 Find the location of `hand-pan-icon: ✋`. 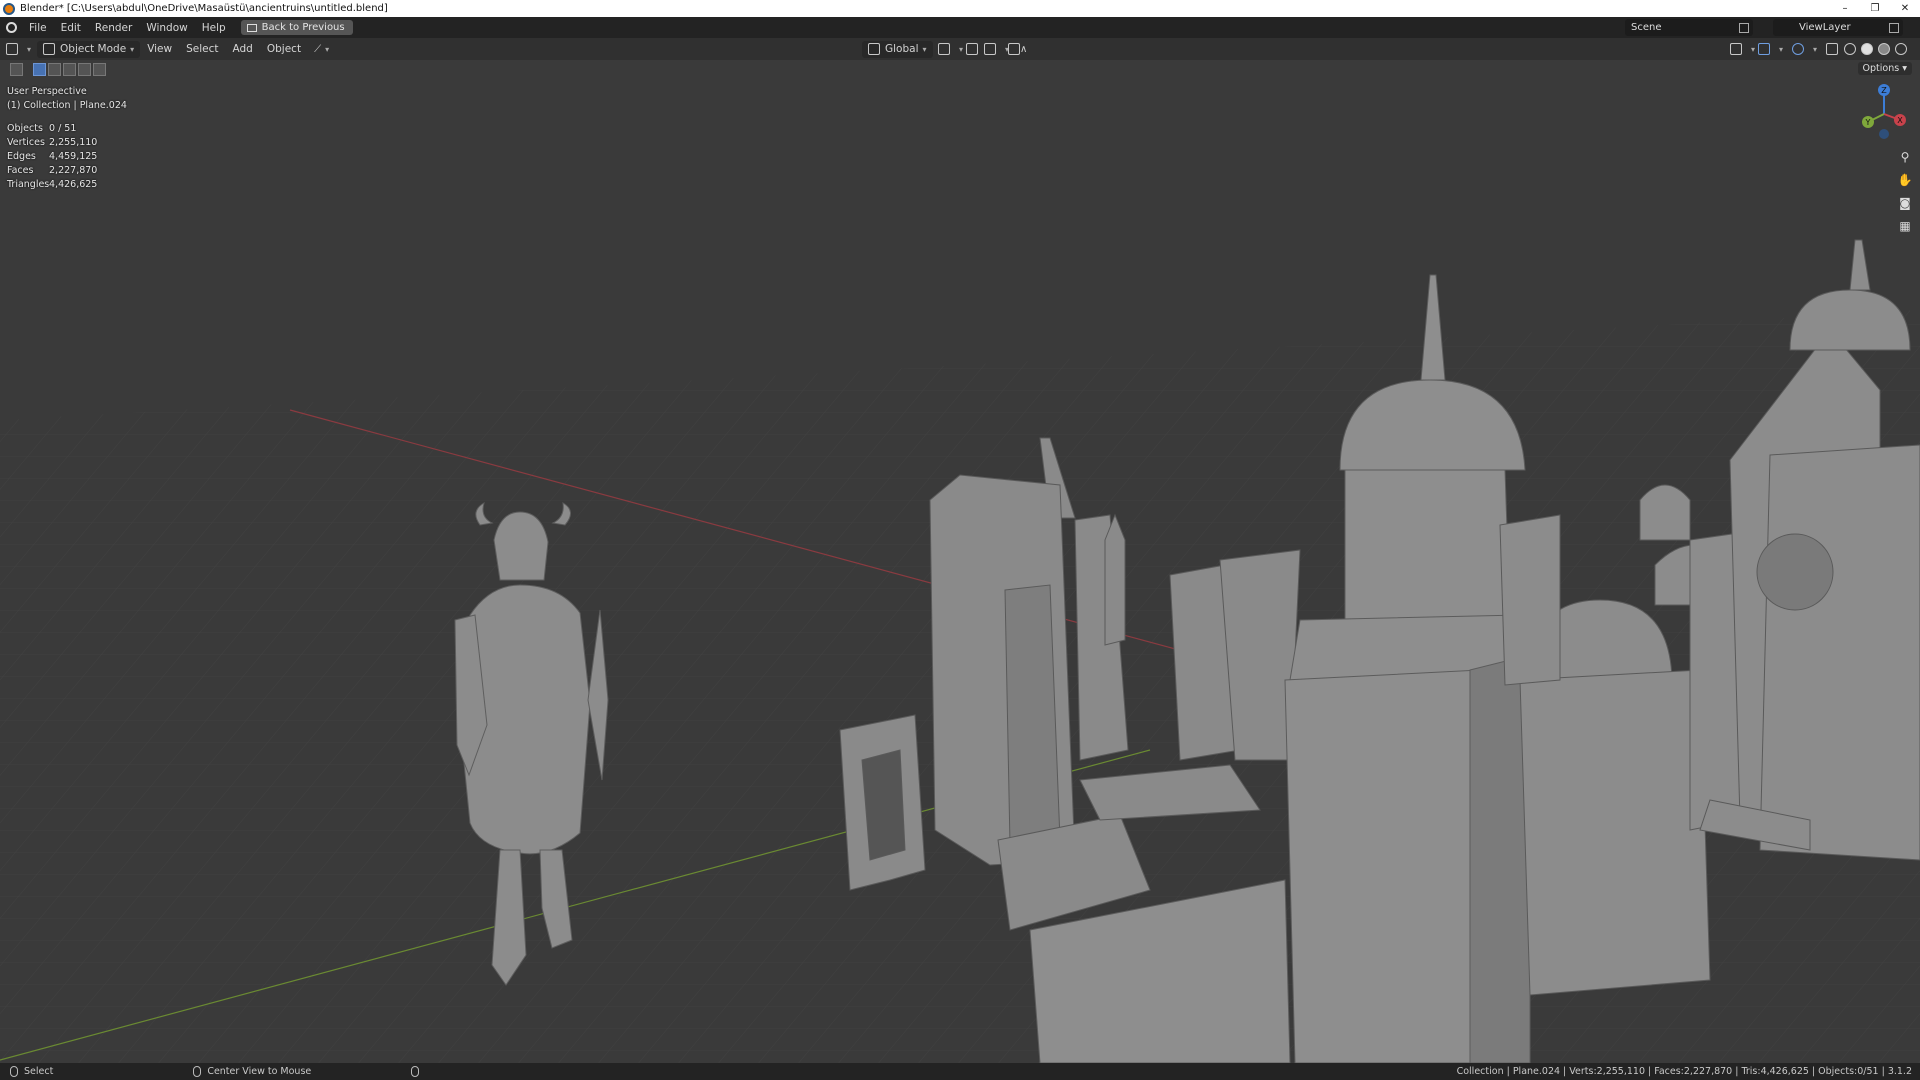

hand-pan-icon: ✋ is located at coordinates (1905, 180).